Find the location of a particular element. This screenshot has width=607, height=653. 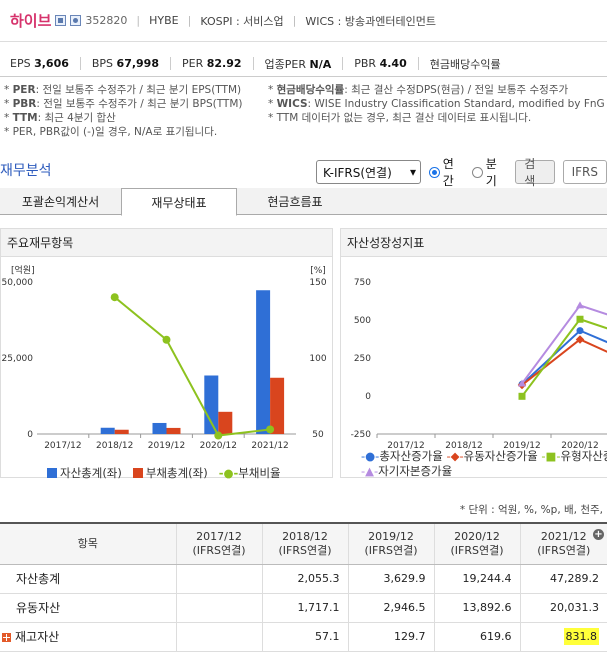

axis-unit-right: [%] is located at coordinates (318, 271).